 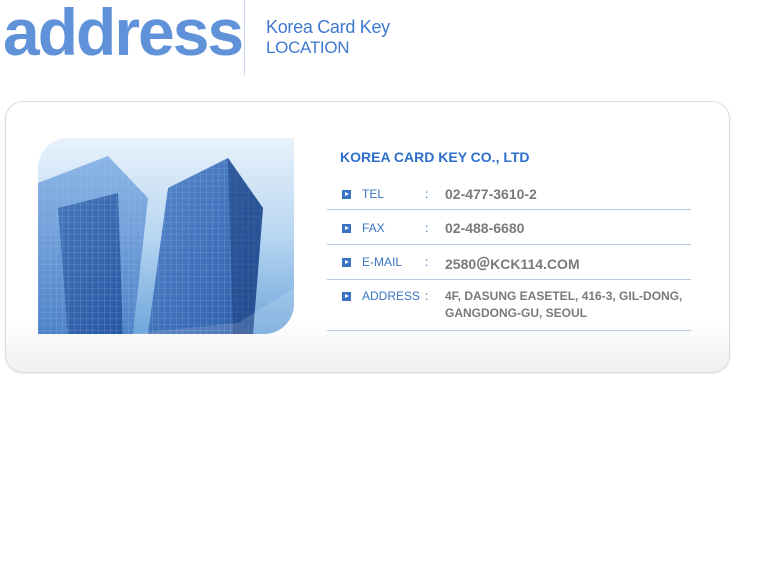 I want to click on fax-row: FAX : 02-488-6680, so click(x=509, y=228).